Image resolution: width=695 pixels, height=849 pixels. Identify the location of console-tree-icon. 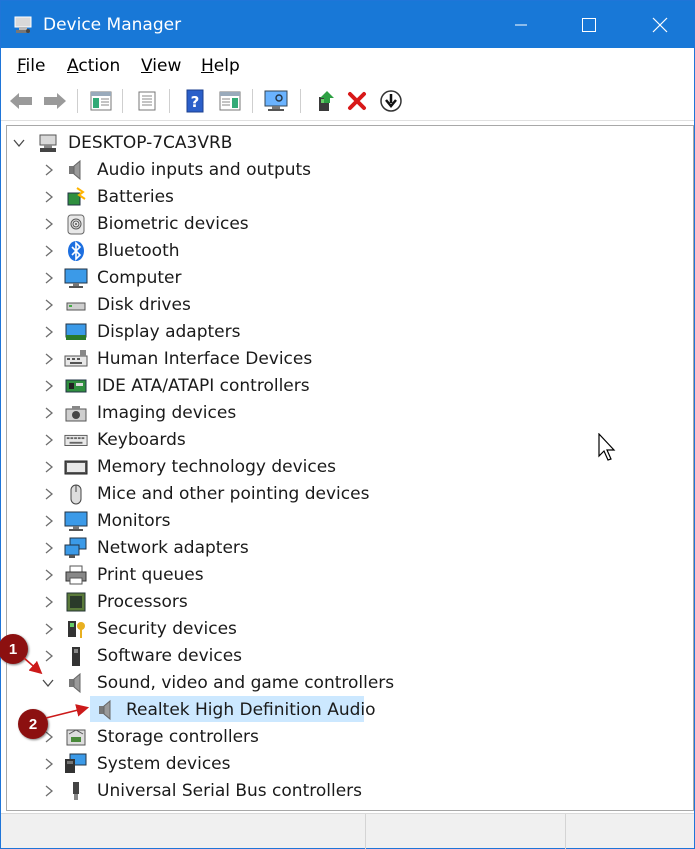
(101, 101).